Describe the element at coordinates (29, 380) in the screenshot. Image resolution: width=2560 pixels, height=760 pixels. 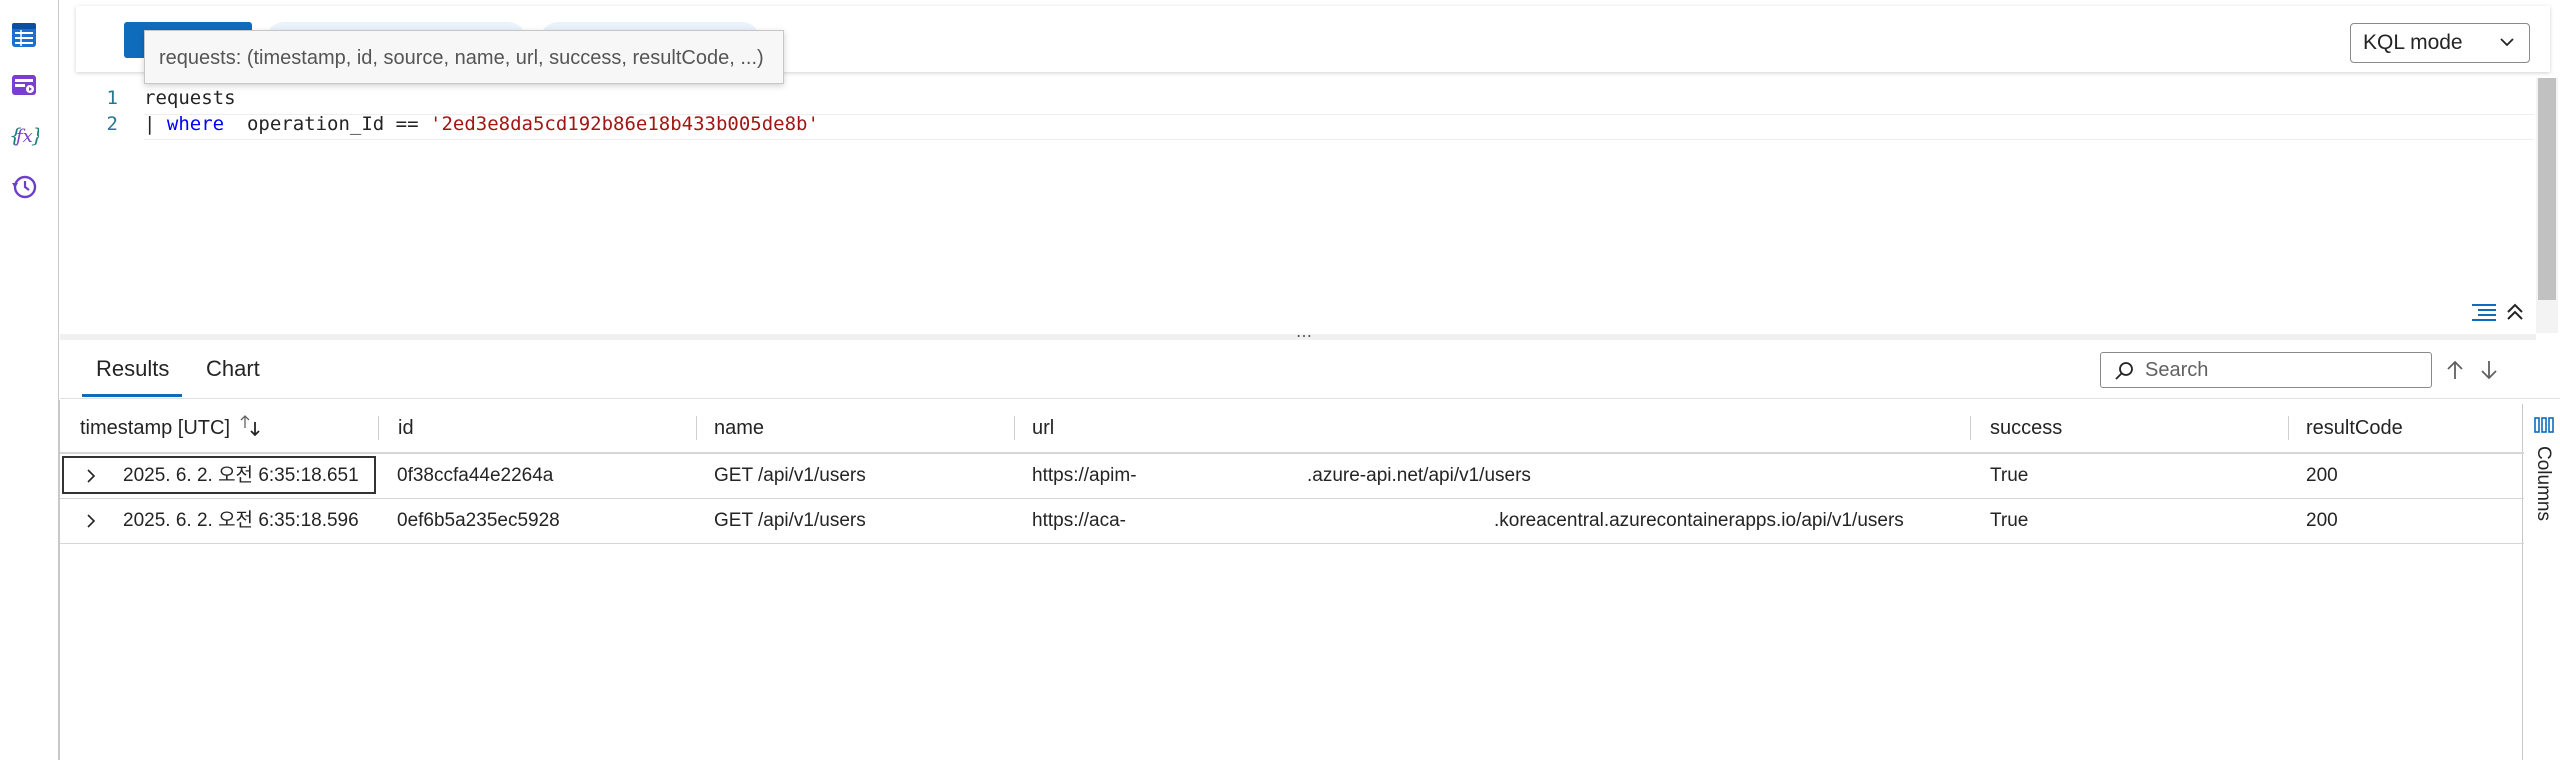
I see `left-rail: {fx}` at that location.